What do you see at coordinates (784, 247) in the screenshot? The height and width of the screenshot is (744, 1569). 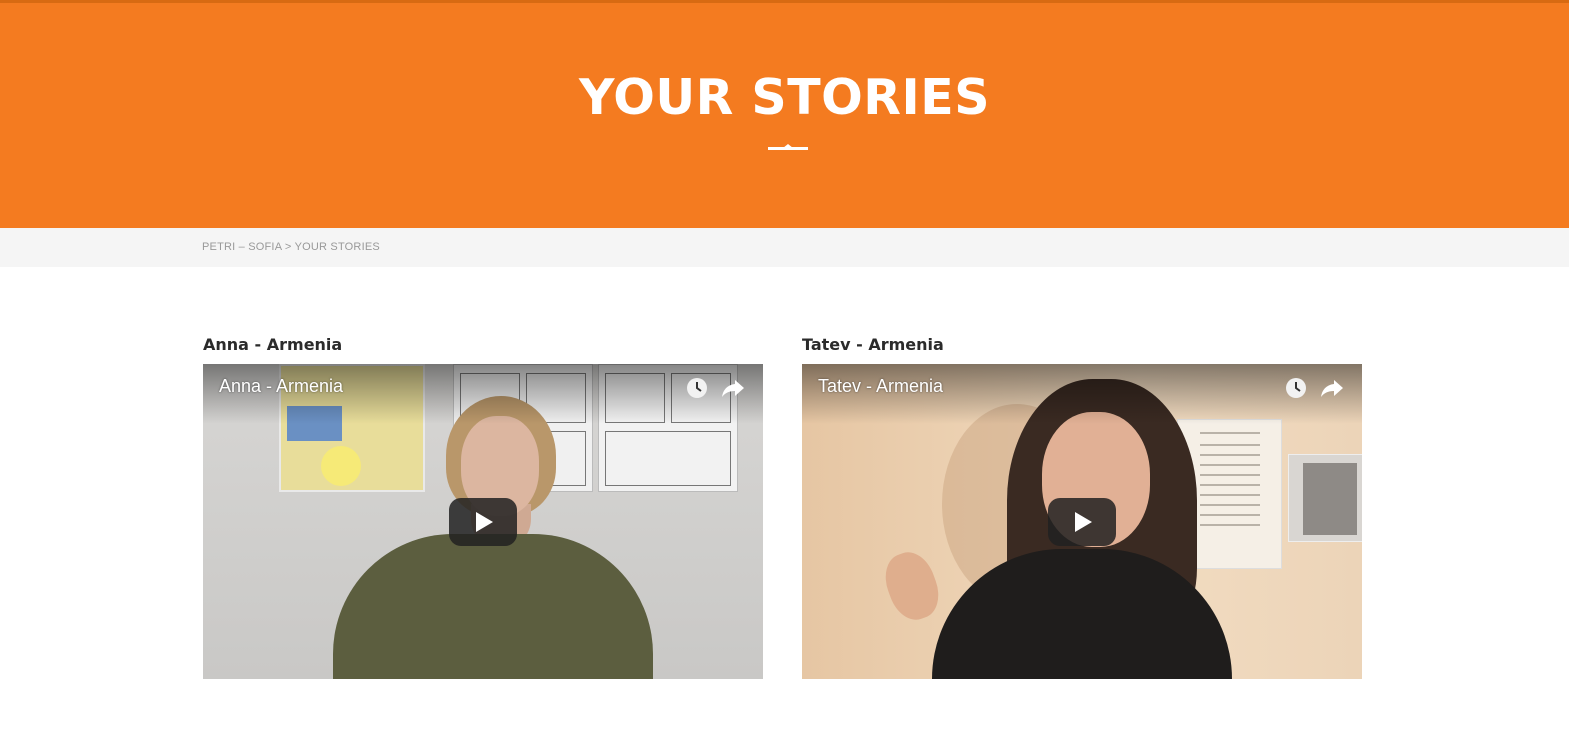 I see `breadcrumb-bar: PETRI – SOFIA > YOUR STORIES` at bounding box center [784, 247].